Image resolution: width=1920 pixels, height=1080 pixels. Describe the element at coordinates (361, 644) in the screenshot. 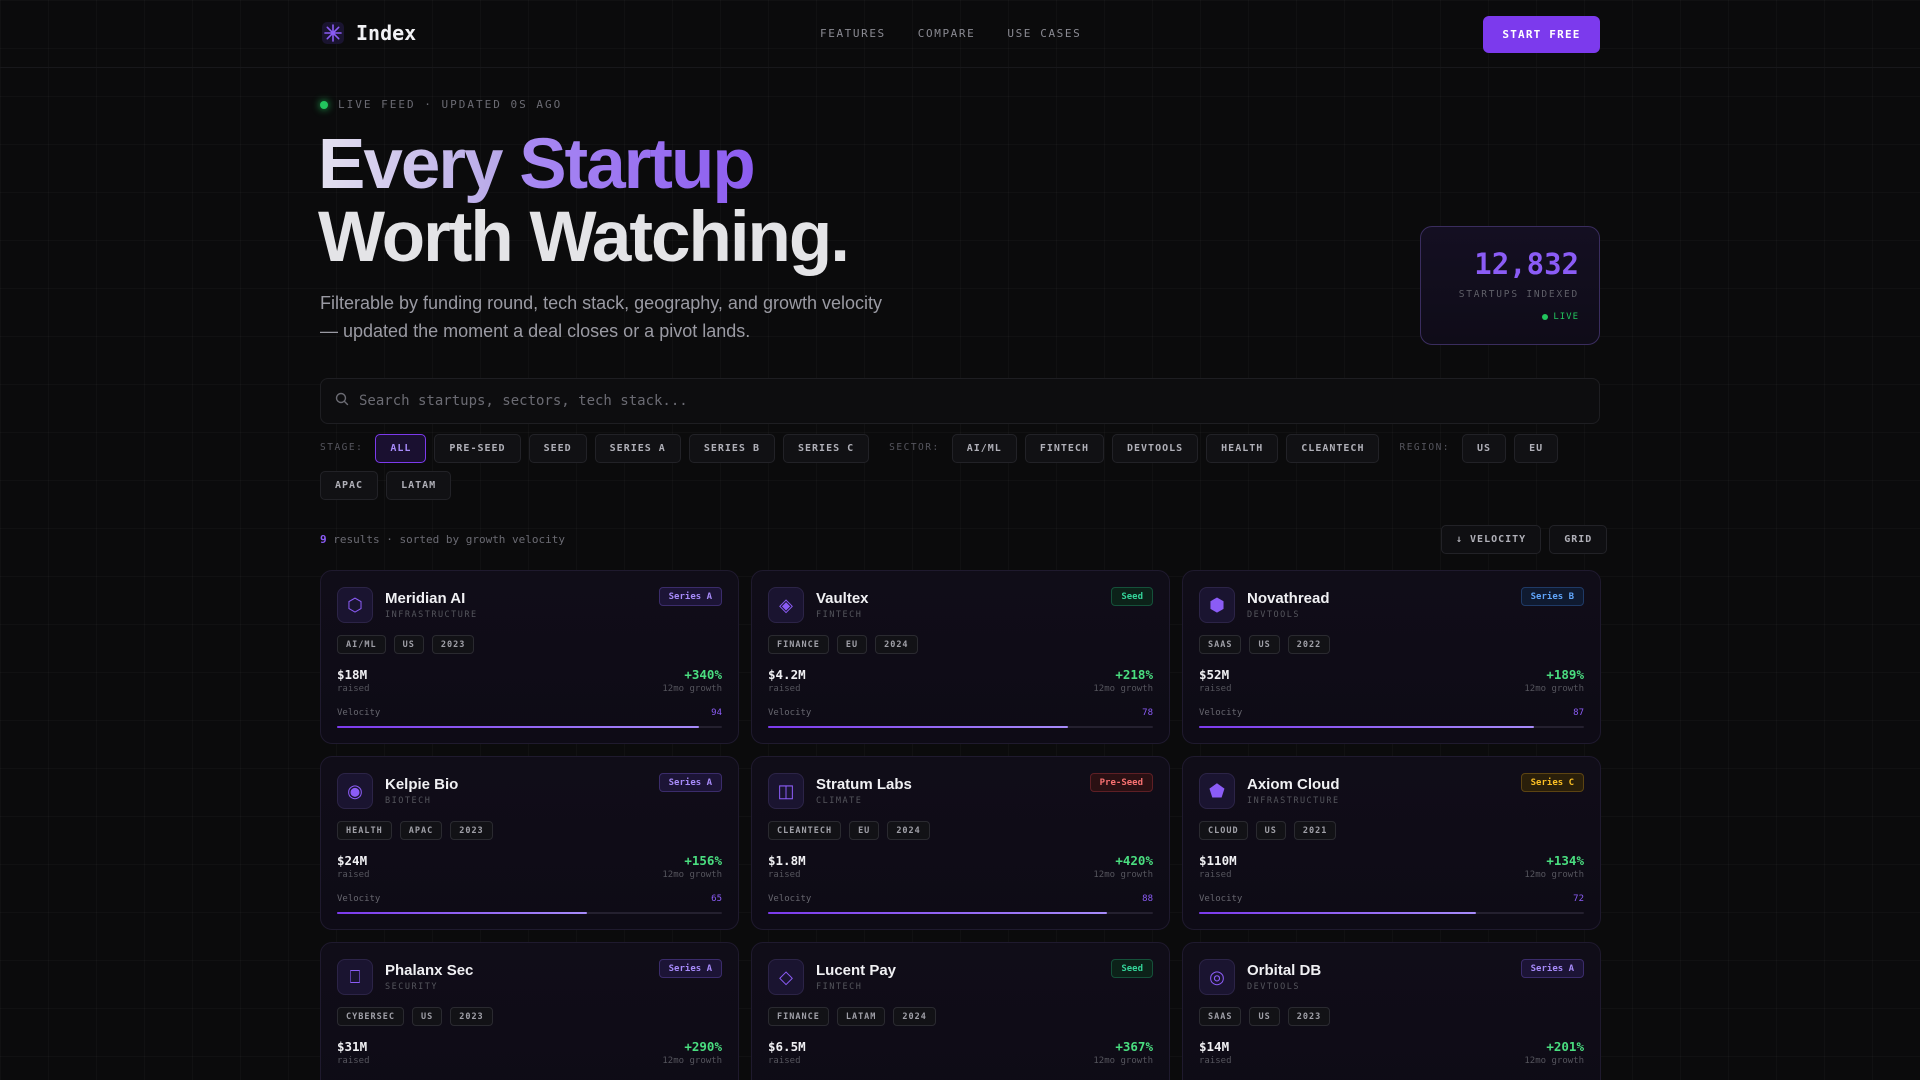

I see `tag: AI/ML` at that location.